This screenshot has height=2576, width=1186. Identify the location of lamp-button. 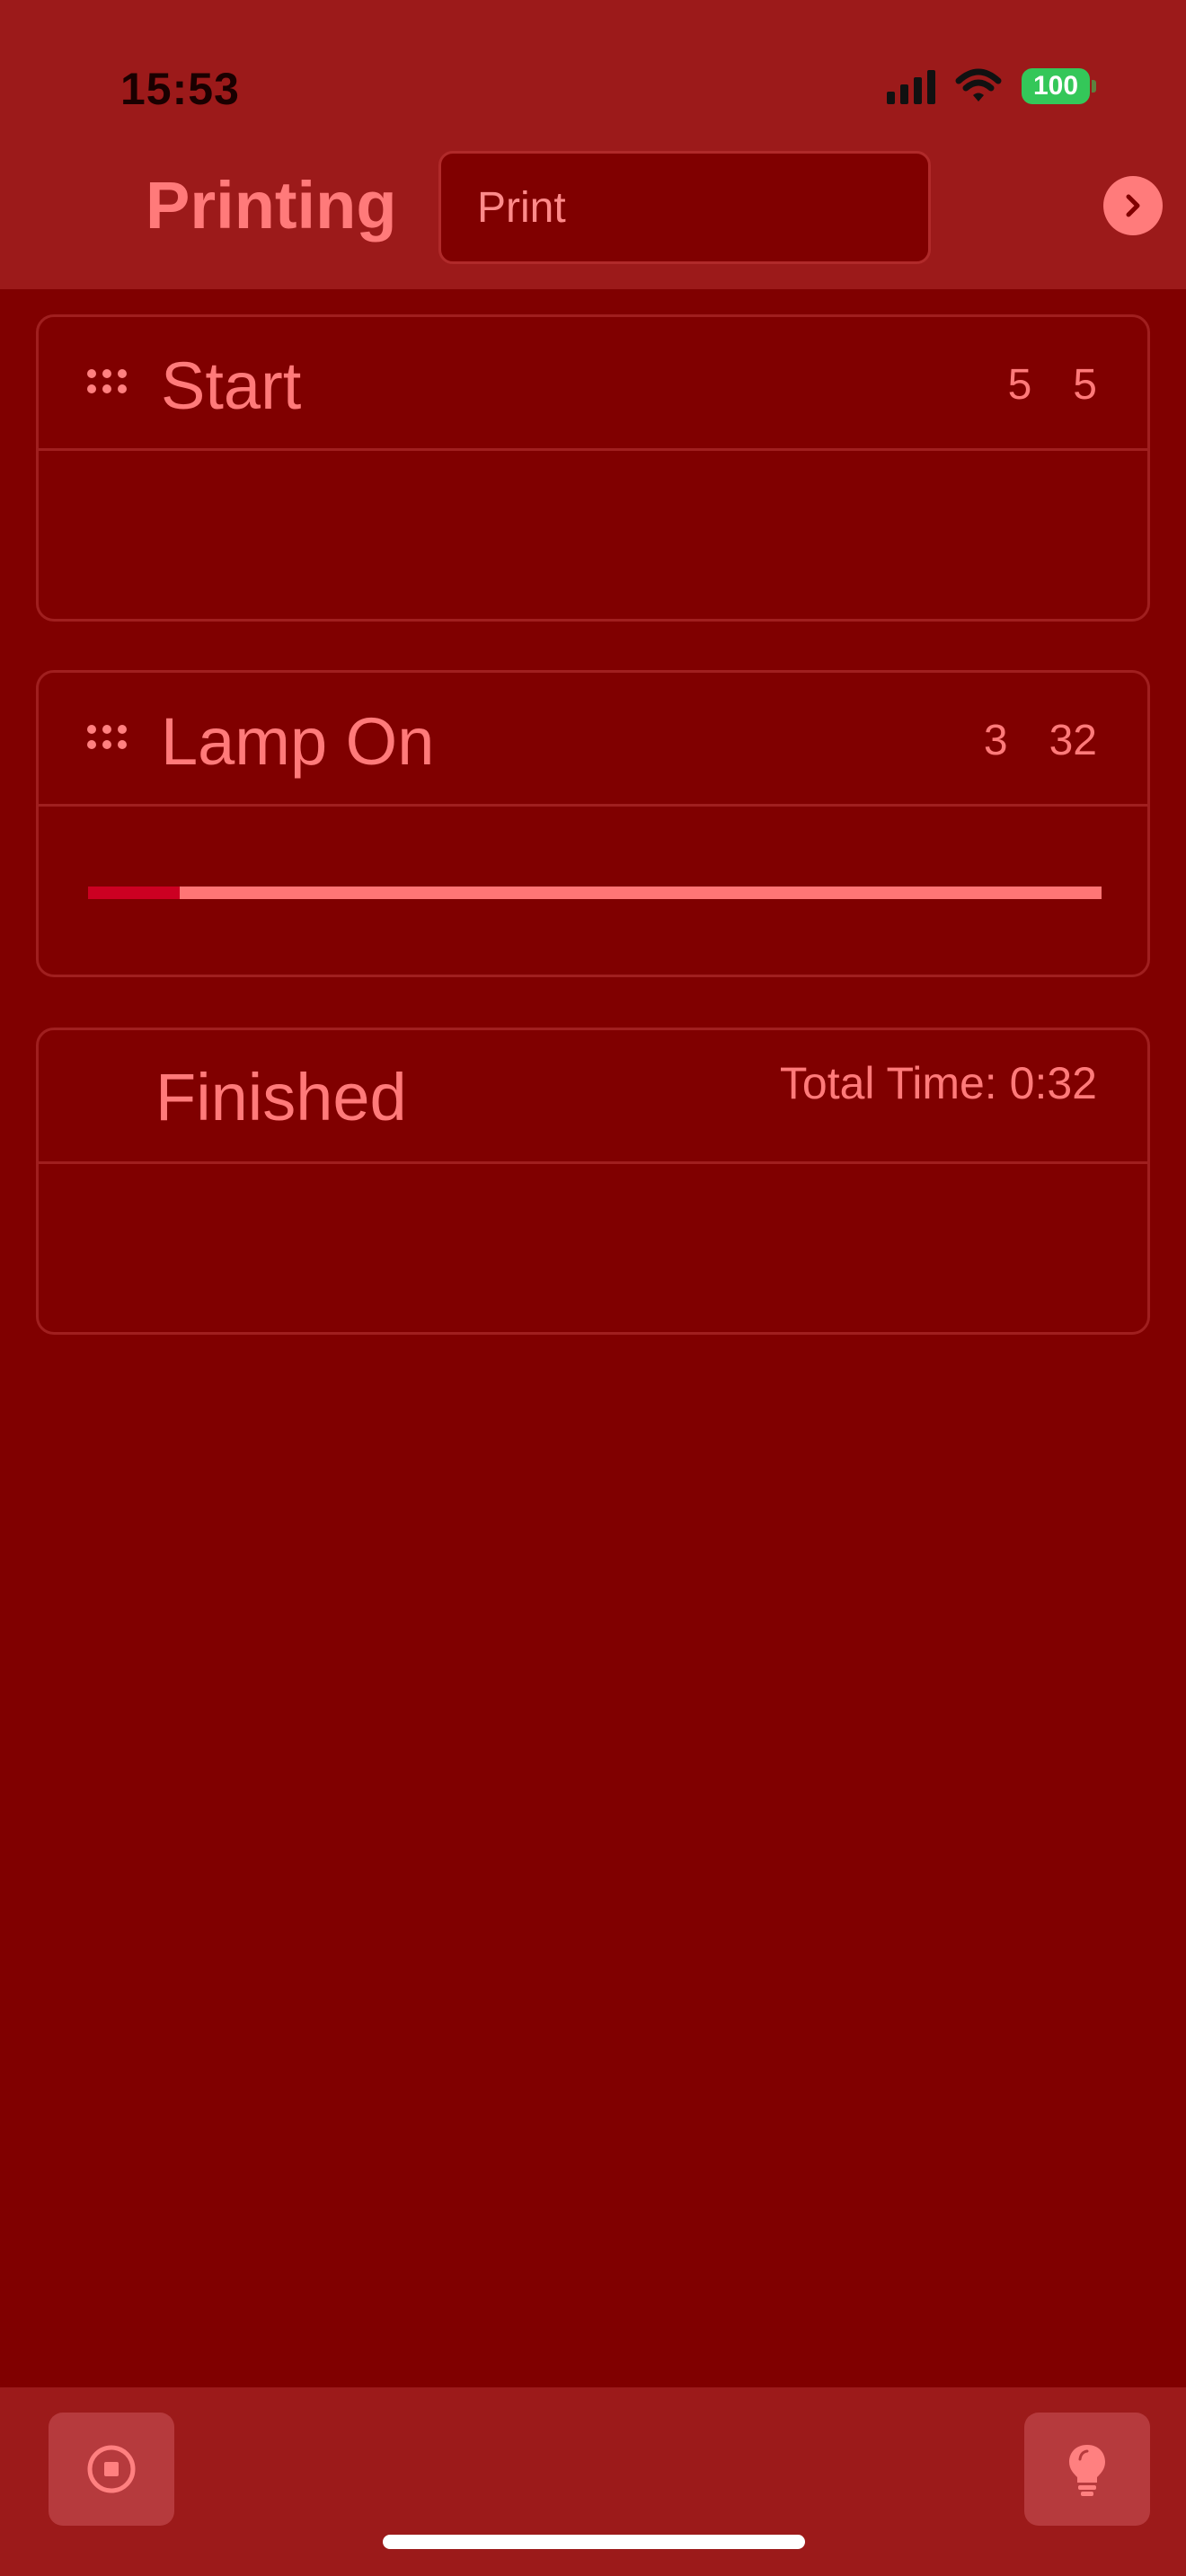
(1087, 2469).